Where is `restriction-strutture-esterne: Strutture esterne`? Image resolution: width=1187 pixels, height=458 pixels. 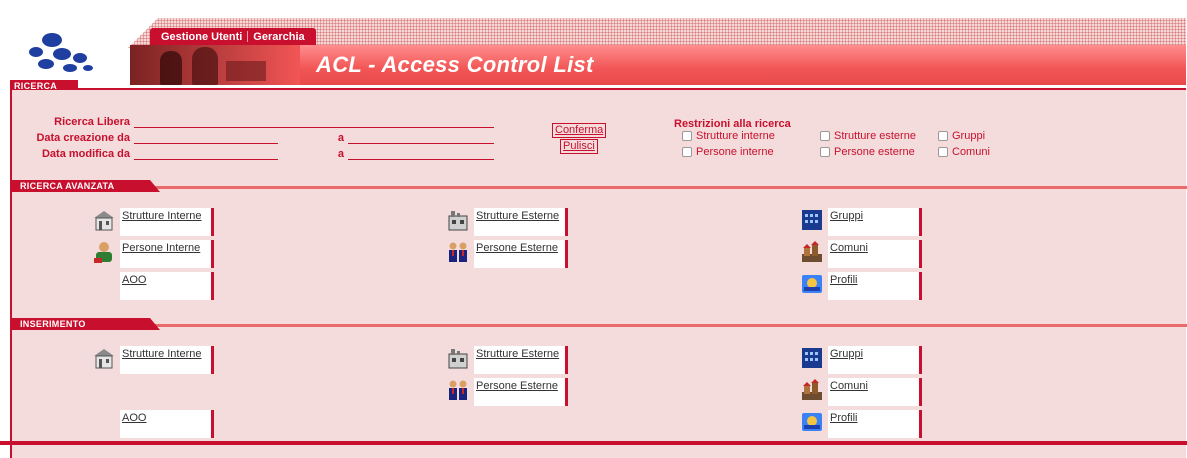 restriction-strutture-esterne: Strutture esterne is located at coordinates (868, 136).